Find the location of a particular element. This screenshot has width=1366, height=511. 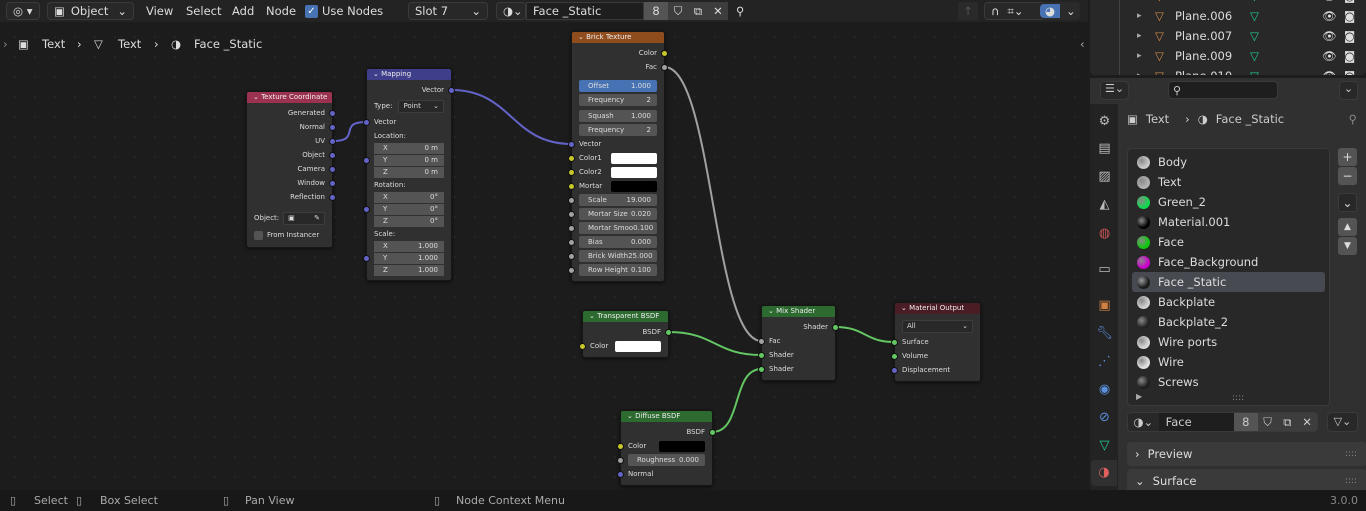

menu-add: Add is located at coordinates (243, 11).